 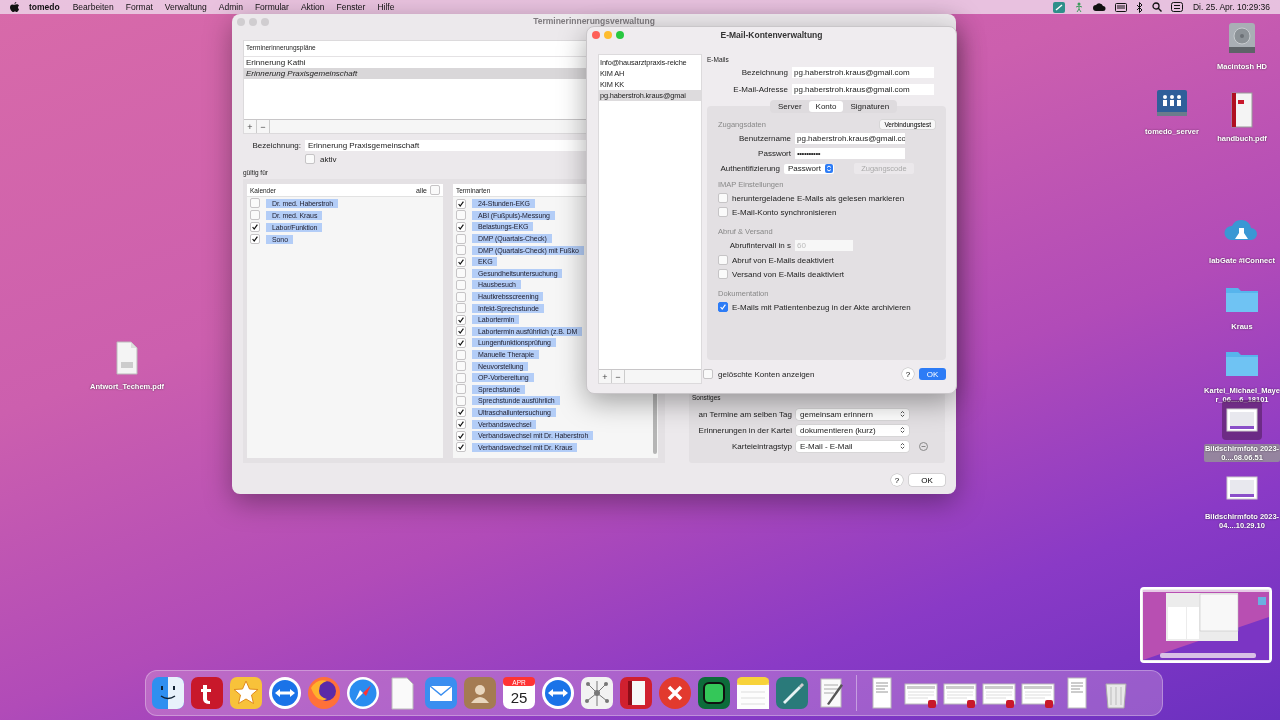 What do you see at coordinates (766, 374) in the screenshot?
I see `checkbox-label: gelöschte Konten anzeigen` at bounding box center [766, 374].